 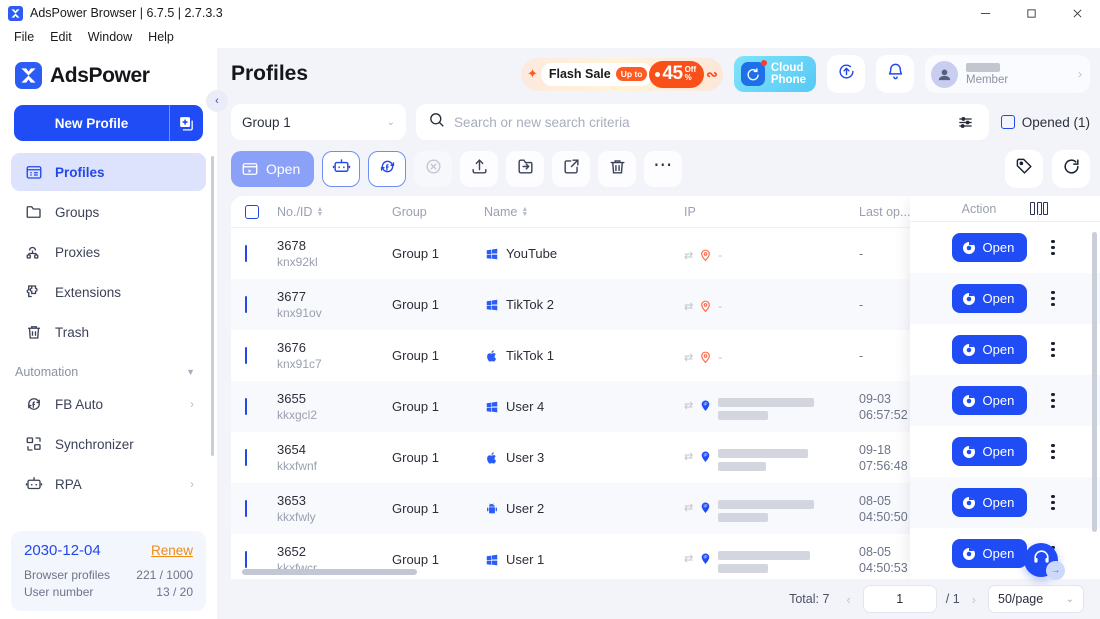 I want to click on menu-file: File, so click(x=24, y=37).